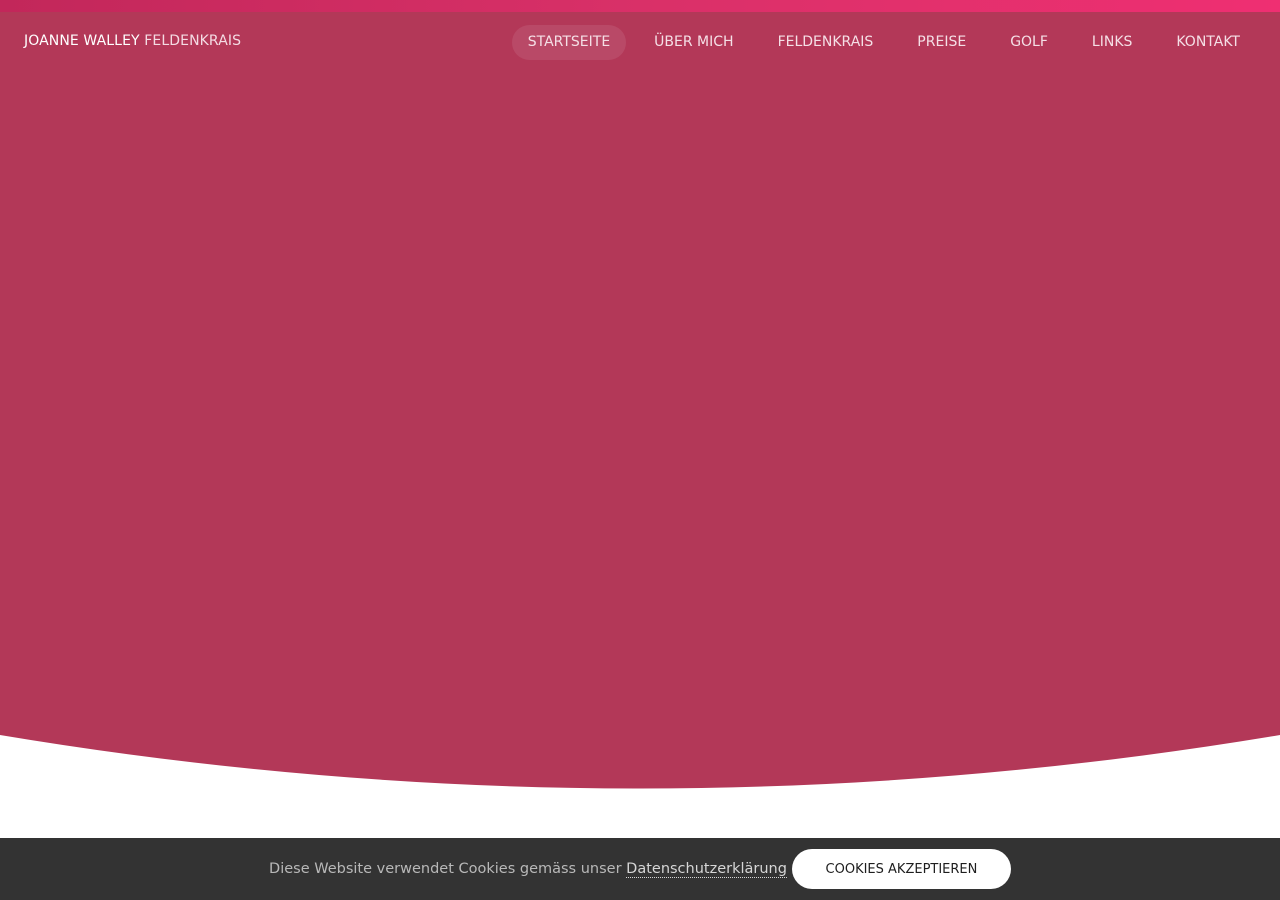  Describe the element at coordinates (826, 42) in the screenshot. I see `nav-item-feldenkrais: FELDENKRAIS` at that location.